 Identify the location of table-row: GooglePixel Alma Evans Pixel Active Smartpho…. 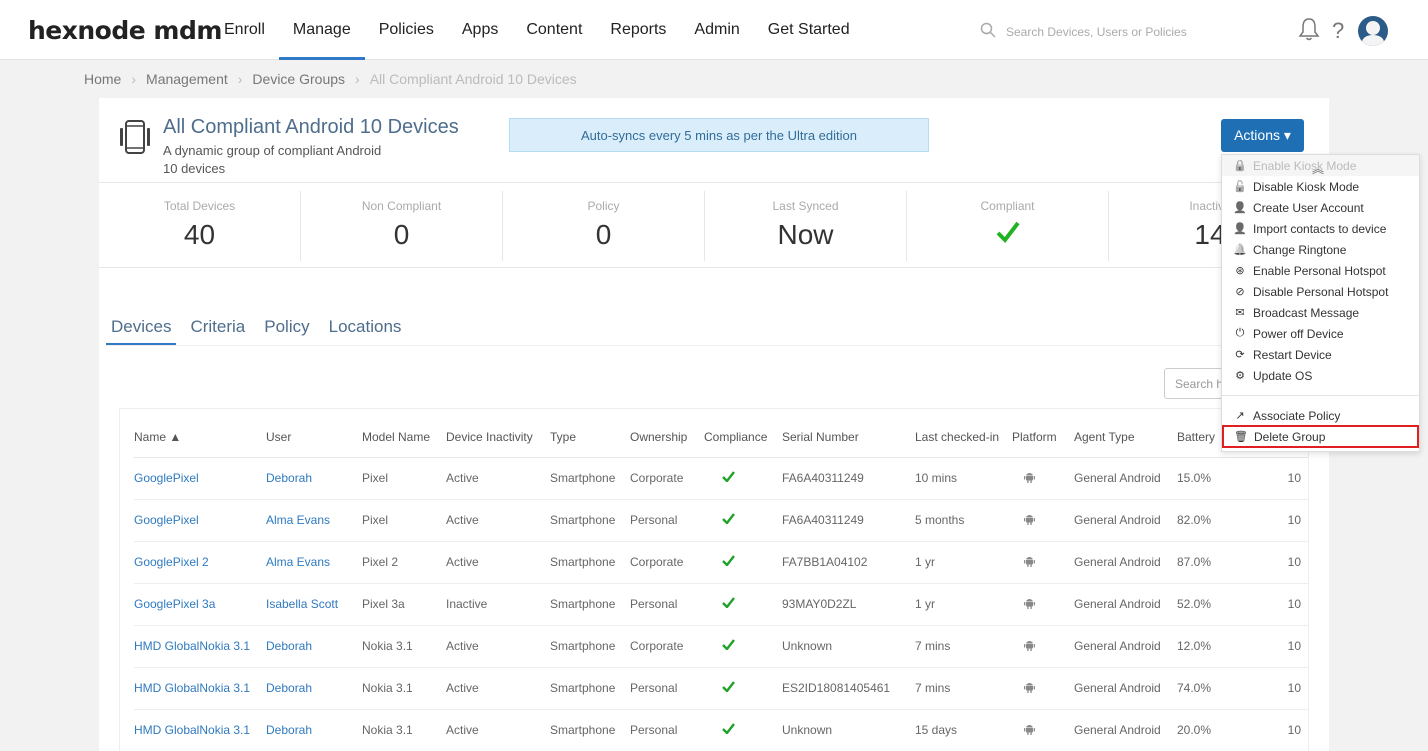
(721, 520).